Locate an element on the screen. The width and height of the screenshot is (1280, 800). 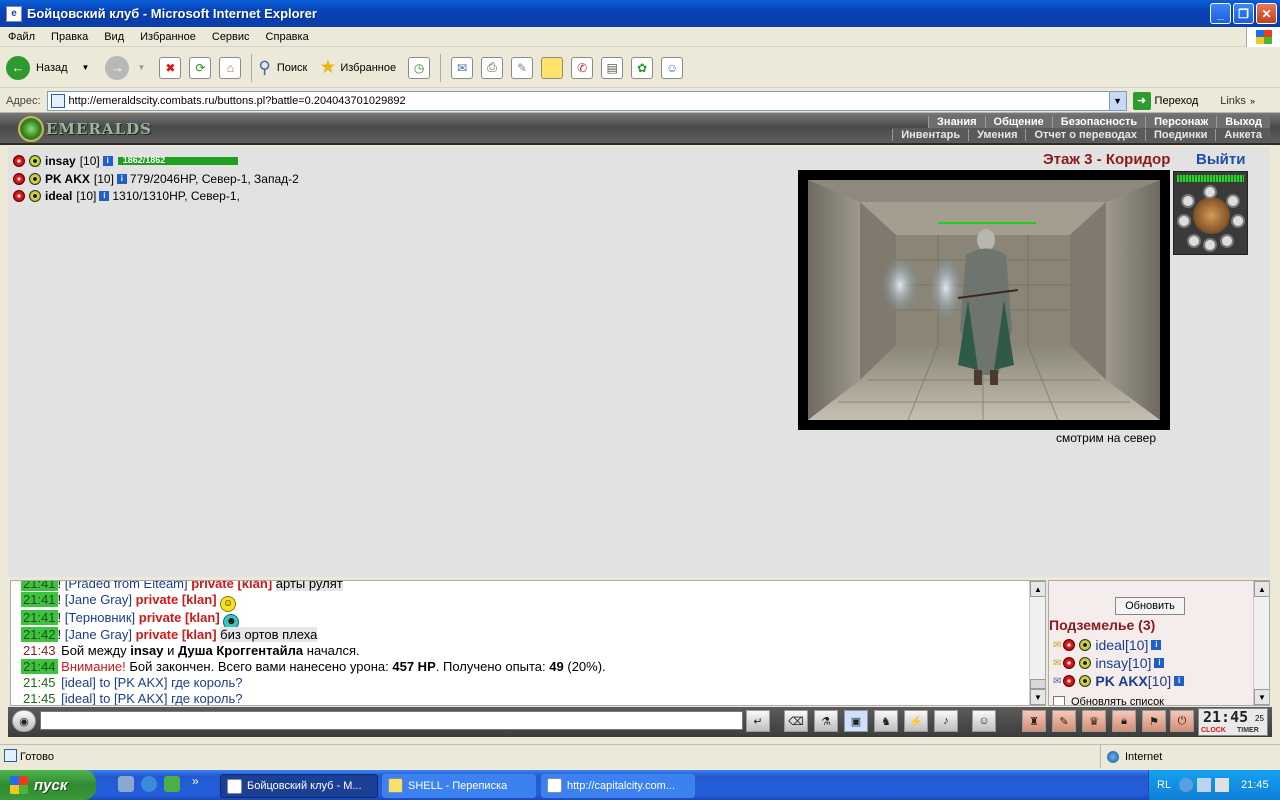
favorites-button: ★ Избранное is located at coordinates (357, 68).